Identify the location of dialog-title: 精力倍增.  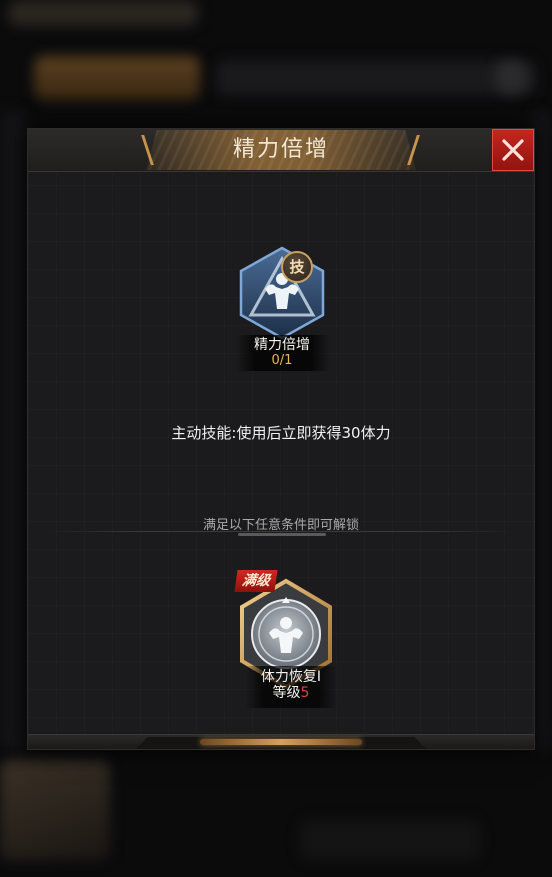
(280, 149).